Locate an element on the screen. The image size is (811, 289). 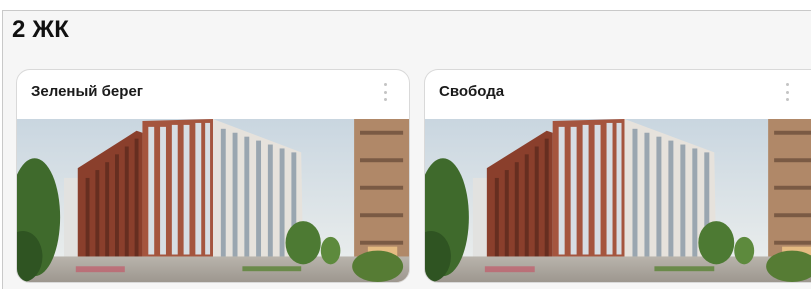
section-title: 2 ЖК is located at coordinates (41, 29).